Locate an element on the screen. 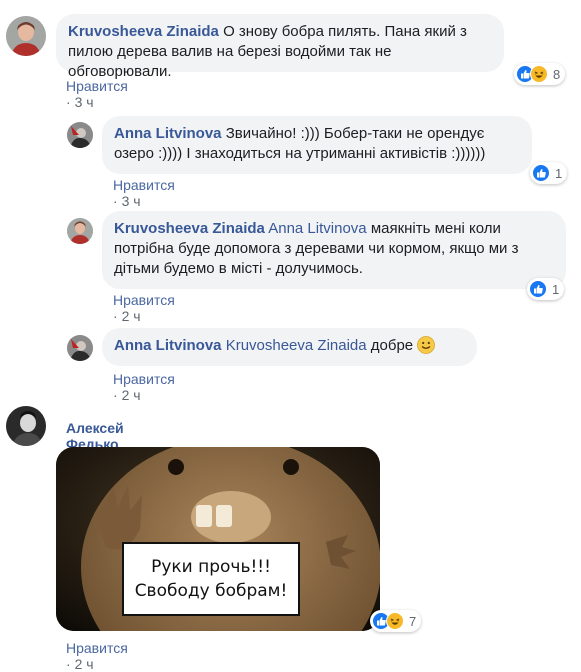 This screenshot has height=672, width=581. reaction-summary: 7 is located at coordinates (396, 621).